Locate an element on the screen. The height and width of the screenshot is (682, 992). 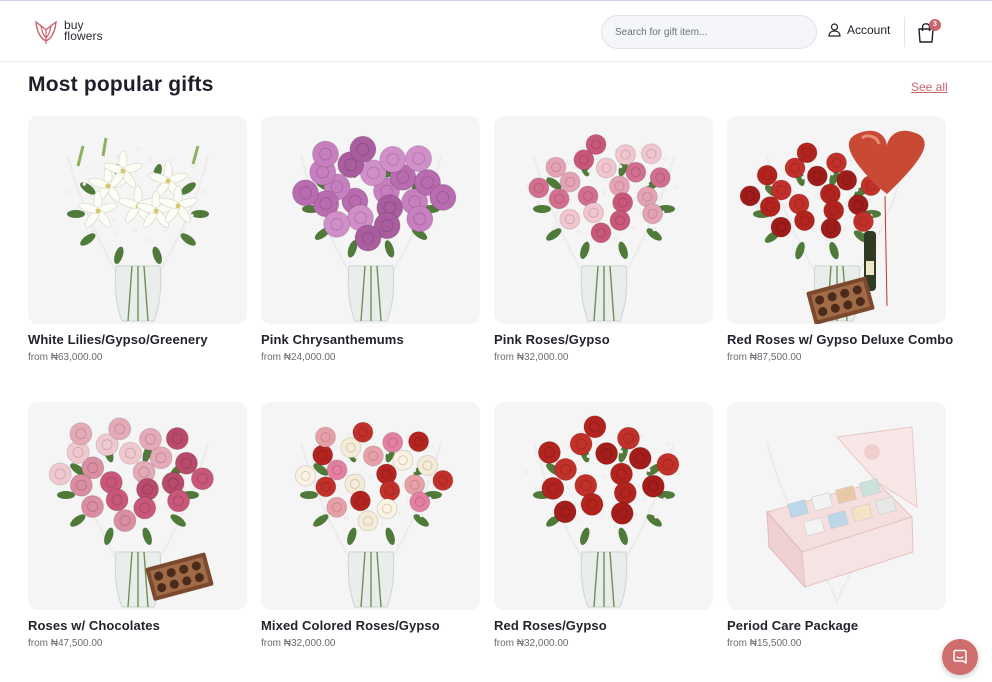
product-price: from ₦15,500.00 is located at coordinates (764, 643).